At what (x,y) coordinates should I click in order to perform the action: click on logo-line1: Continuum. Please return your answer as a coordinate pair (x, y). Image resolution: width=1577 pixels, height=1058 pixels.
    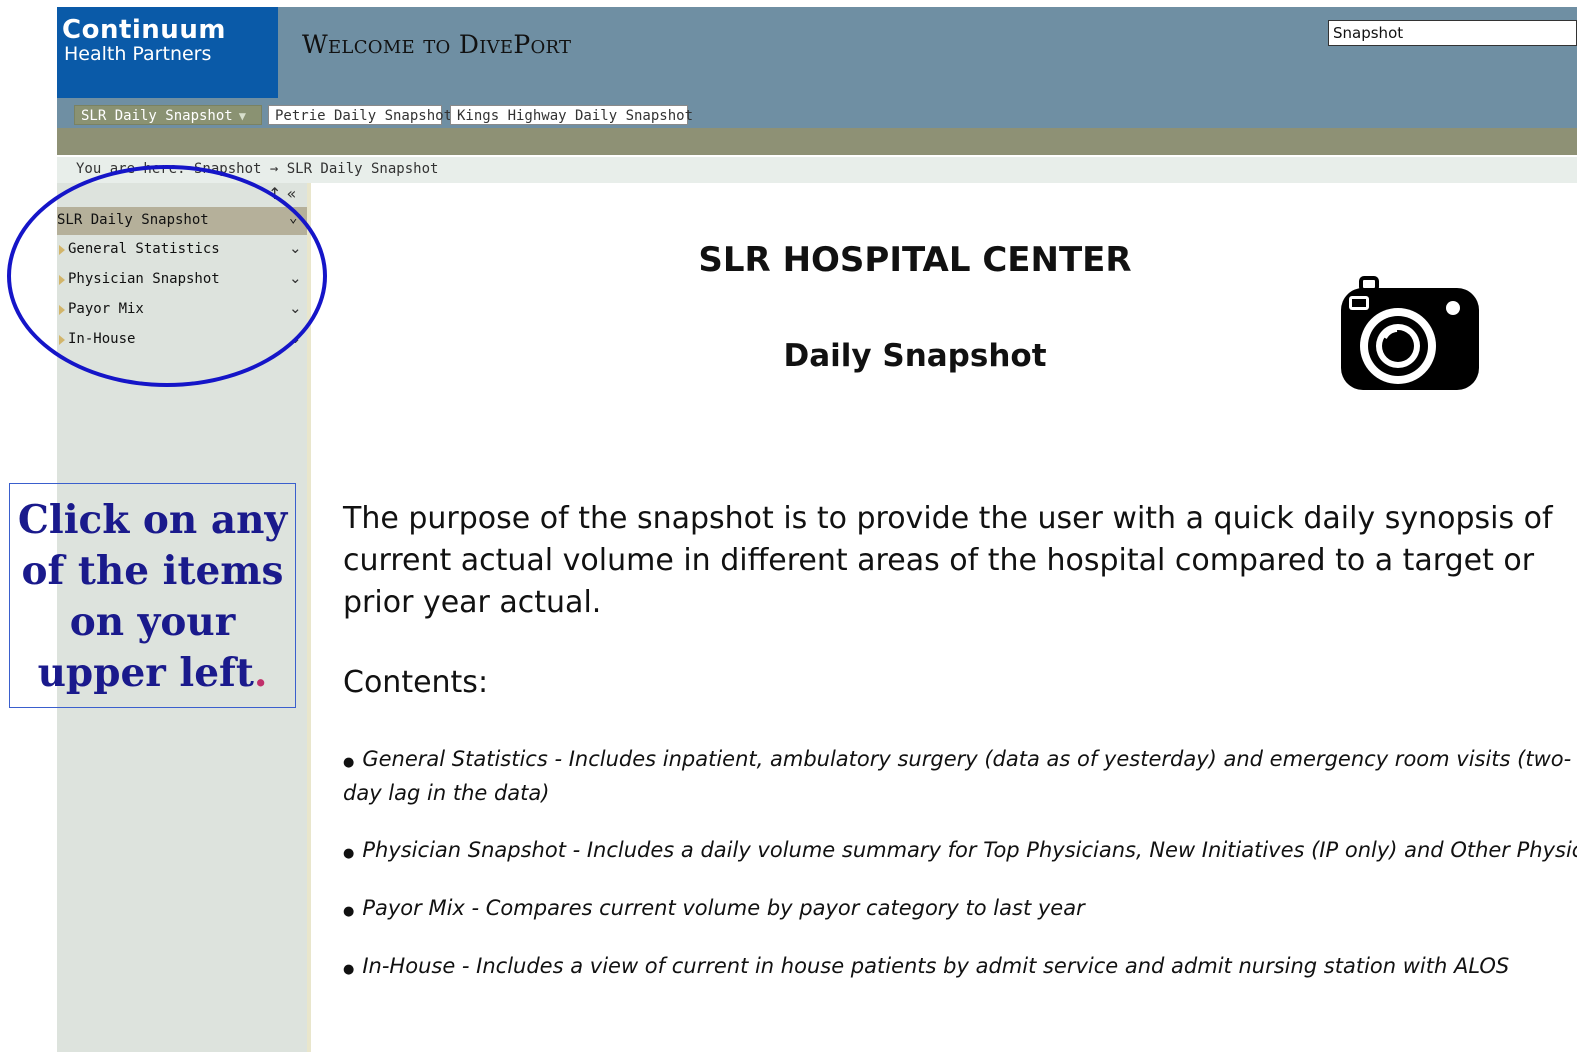
    Looking at the image, I should click on (144, 30).